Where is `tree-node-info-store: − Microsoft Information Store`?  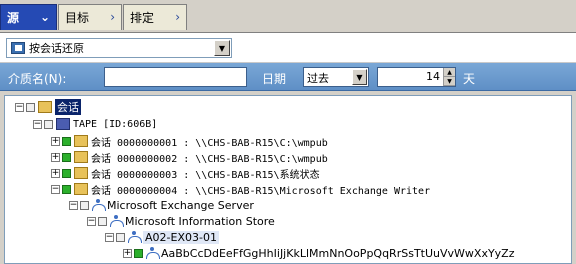 tree-node-info-store: − Microsoft Information Store is located at coordinates (181, 221).